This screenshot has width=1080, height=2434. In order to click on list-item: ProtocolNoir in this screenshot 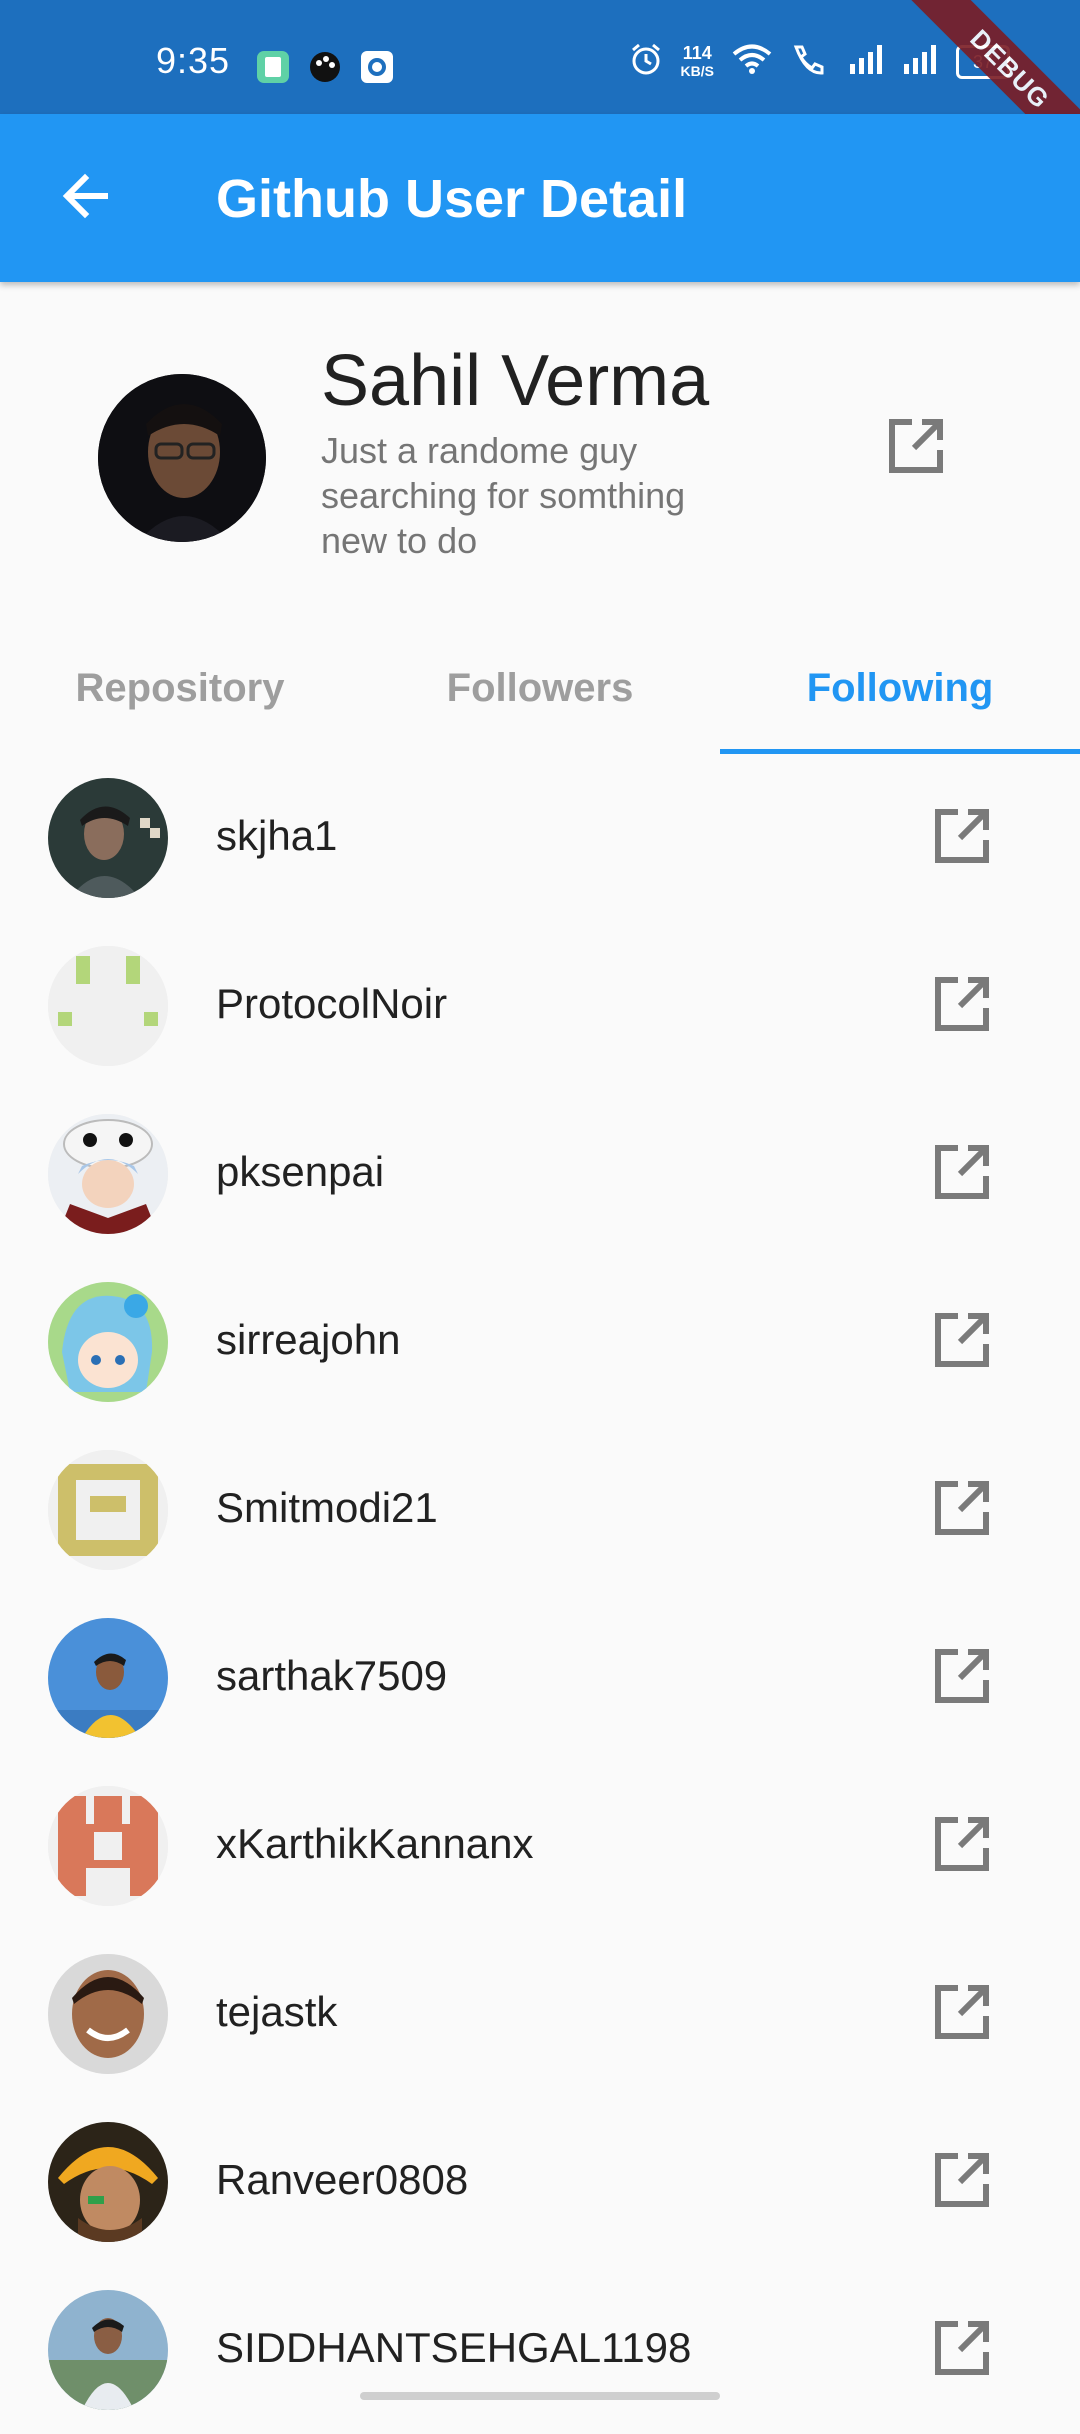, I will do `click(540, 1006)`.